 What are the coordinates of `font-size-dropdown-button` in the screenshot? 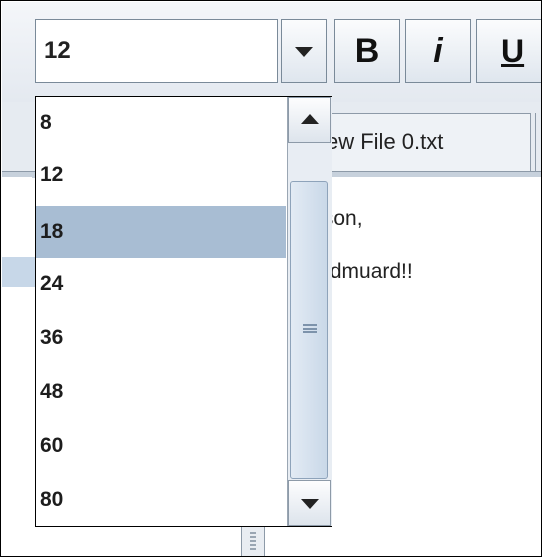 It's located at (304, 51).